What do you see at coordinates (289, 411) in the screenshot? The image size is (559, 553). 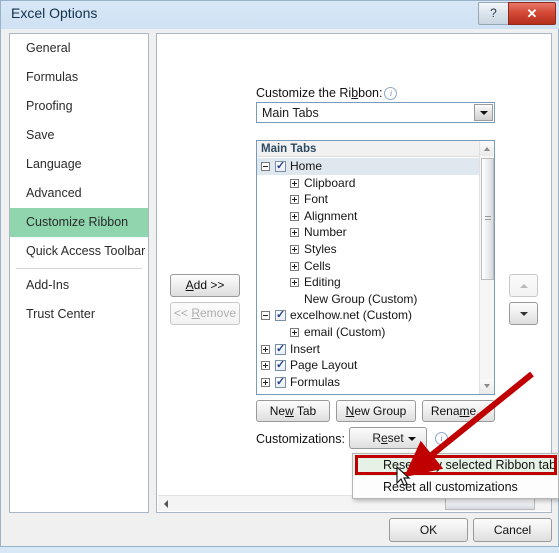 I see `new-tab-accel: w` at bounding box center [289, 411].